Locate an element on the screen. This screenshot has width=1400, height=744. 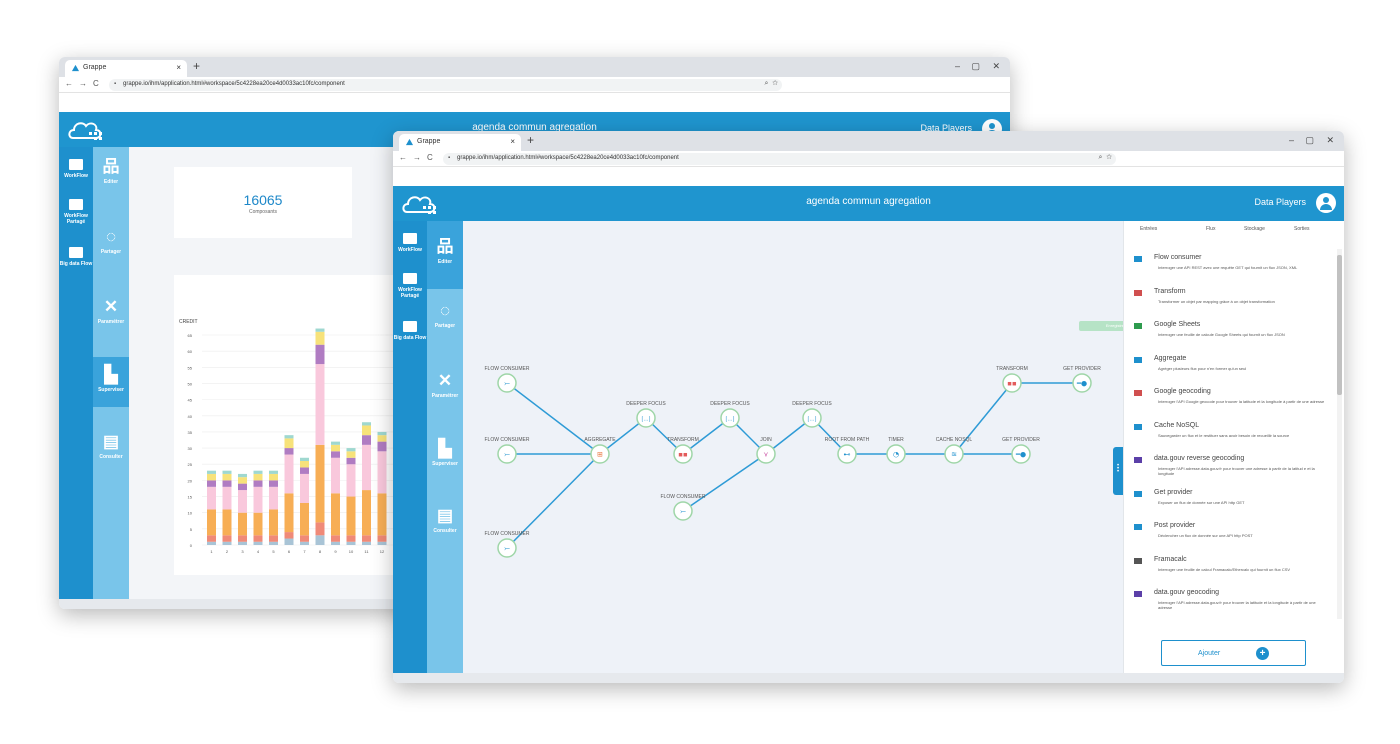
tab-close-icon: × is located at coordinates (512, 141).